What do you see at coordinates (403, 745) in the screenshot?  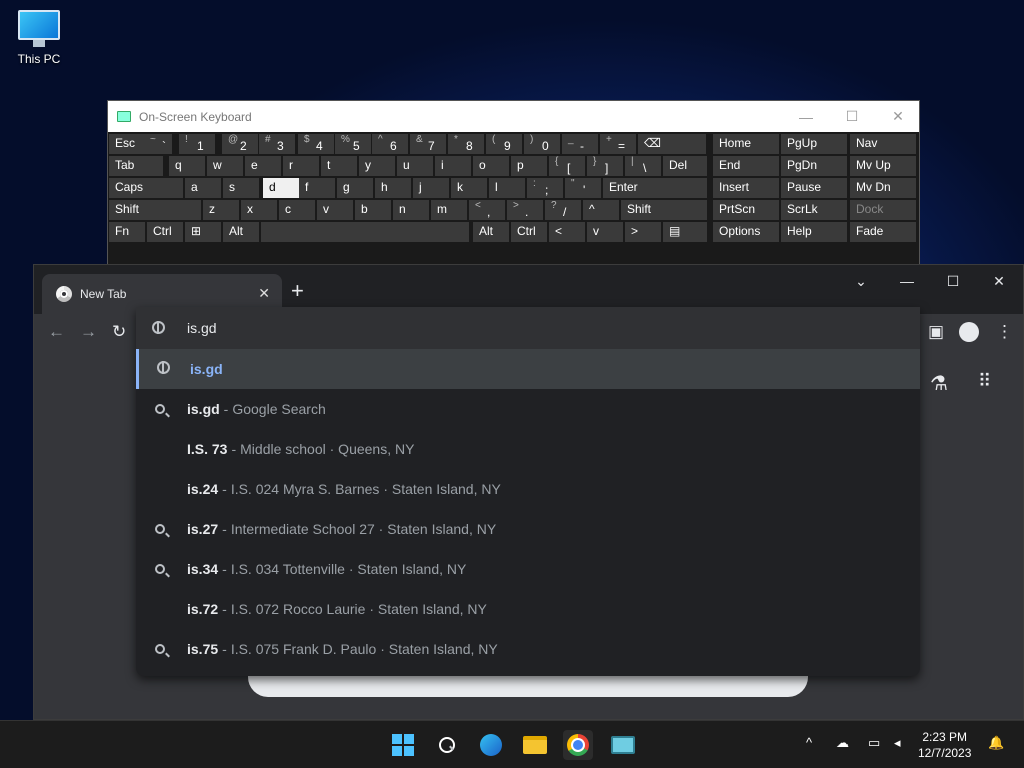 I see `start-button` at bounding box center [403, 745].